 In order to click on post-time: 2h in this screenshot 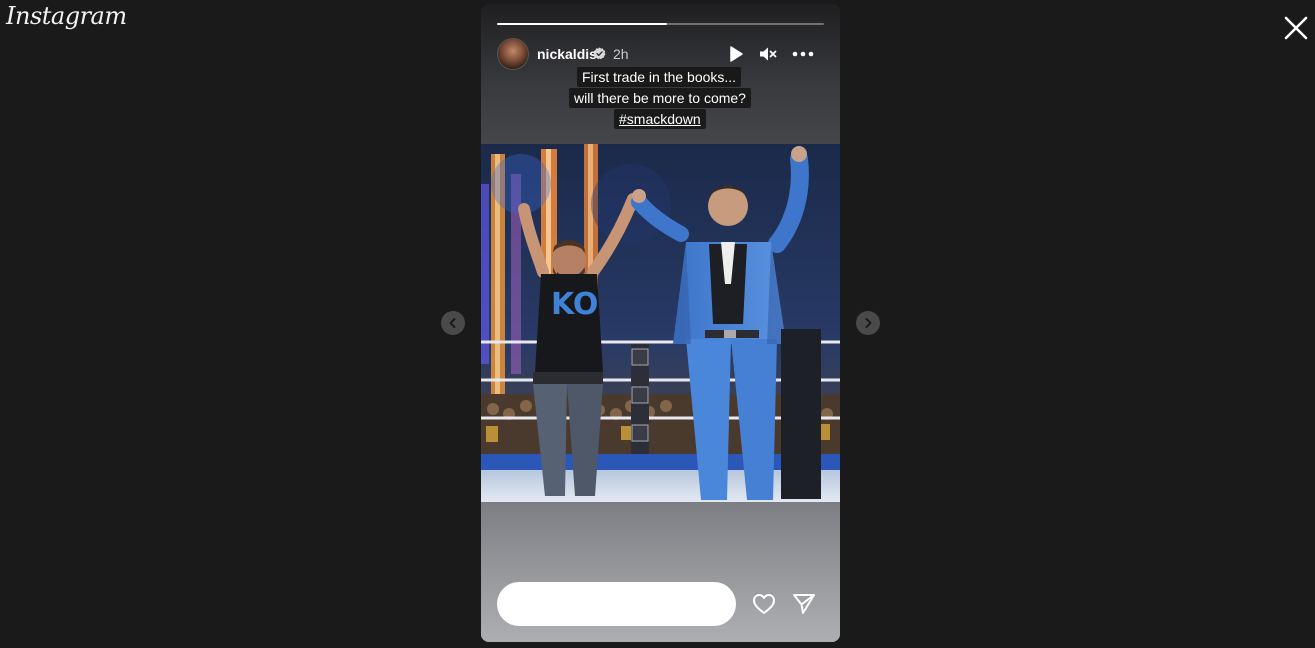, I will do `click(621, 54)`.